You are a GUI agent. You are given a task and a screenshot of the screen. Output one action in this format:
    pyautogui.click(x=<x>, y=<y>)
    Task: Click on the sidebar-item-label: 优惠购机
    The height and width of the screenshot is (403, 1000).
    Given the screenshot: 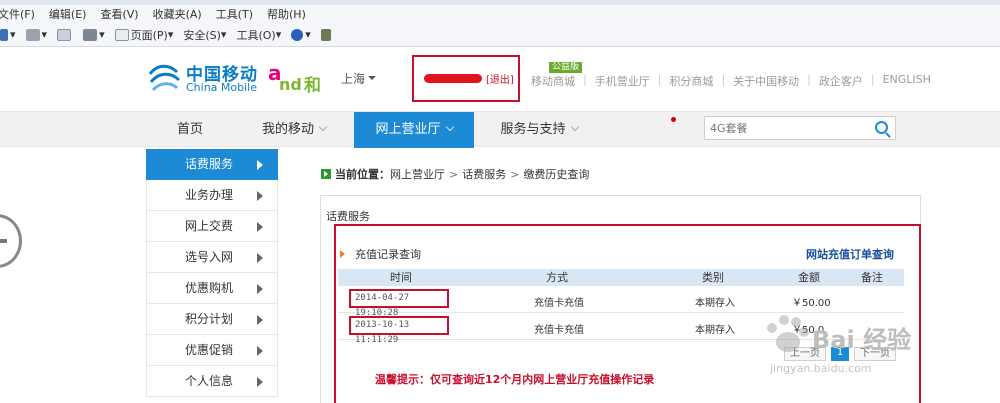 What is the action you would take?
    pyautogui.click(x=209, y=288)
    